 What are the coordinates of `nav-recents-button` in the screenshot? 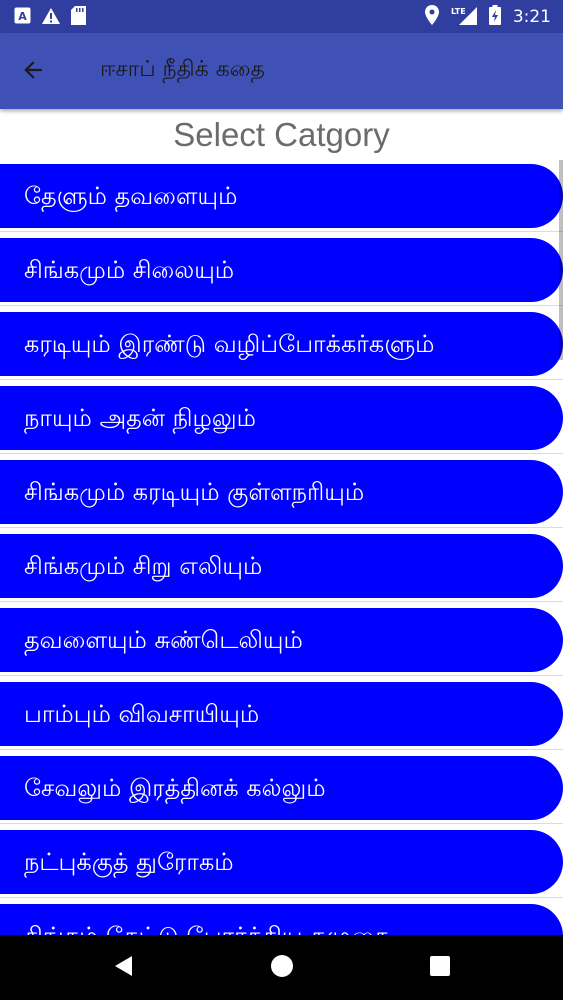 It's located at (440, 968).